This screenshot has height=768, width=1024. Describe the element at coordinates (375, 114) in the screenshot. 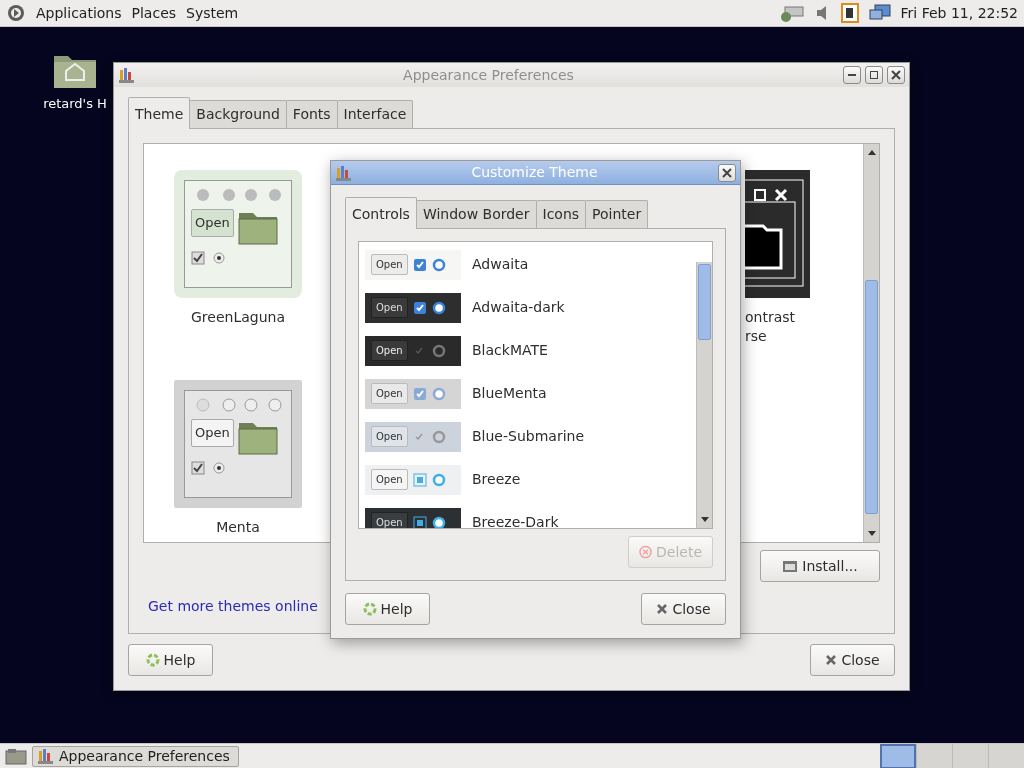

I see `tab: Interface` at that location.